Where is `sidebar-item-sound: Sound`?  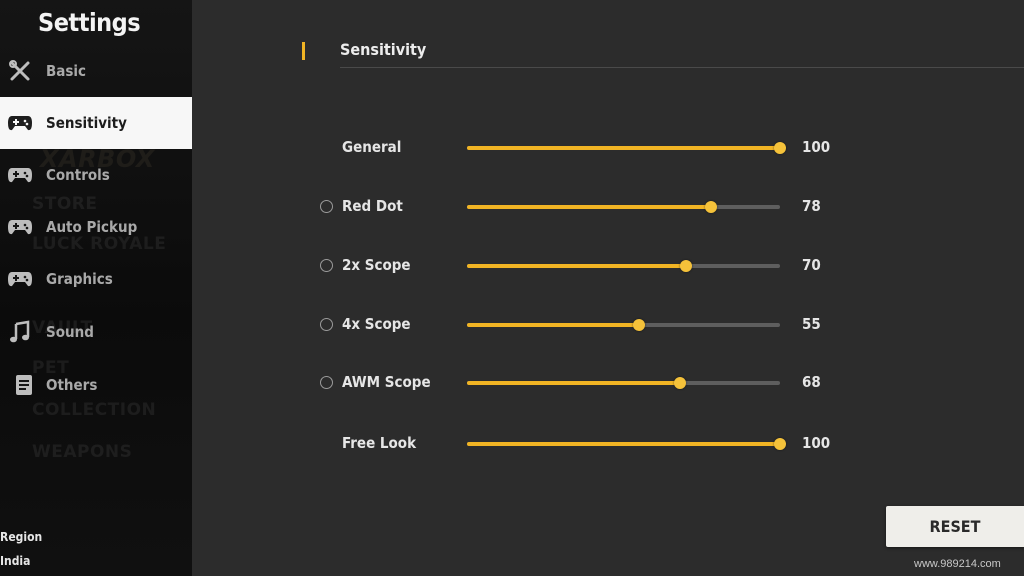 sidebar-item-sound: Sound is located at coordinates (96, 332).